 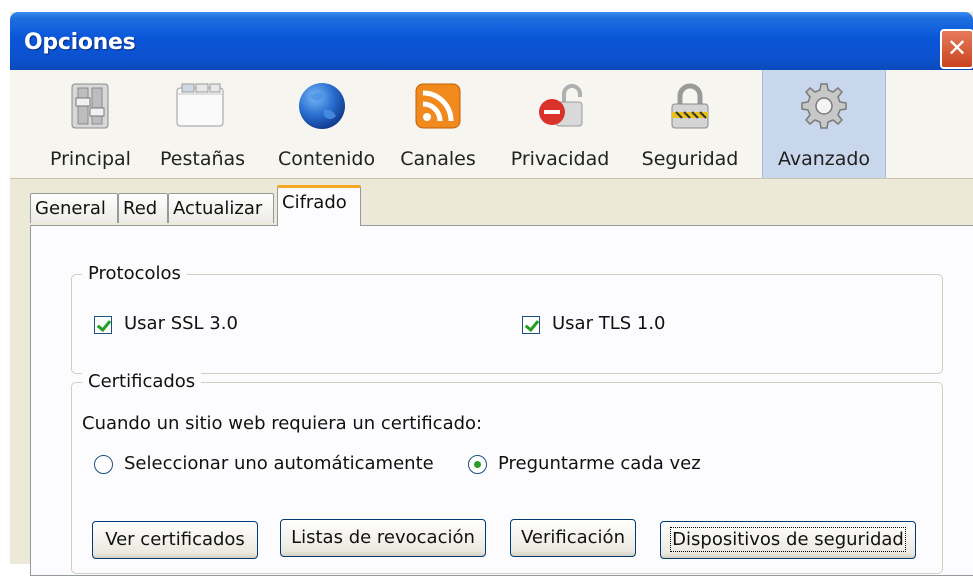 I want to click on toolbar-label: Principal, so click(x=90, y=159).